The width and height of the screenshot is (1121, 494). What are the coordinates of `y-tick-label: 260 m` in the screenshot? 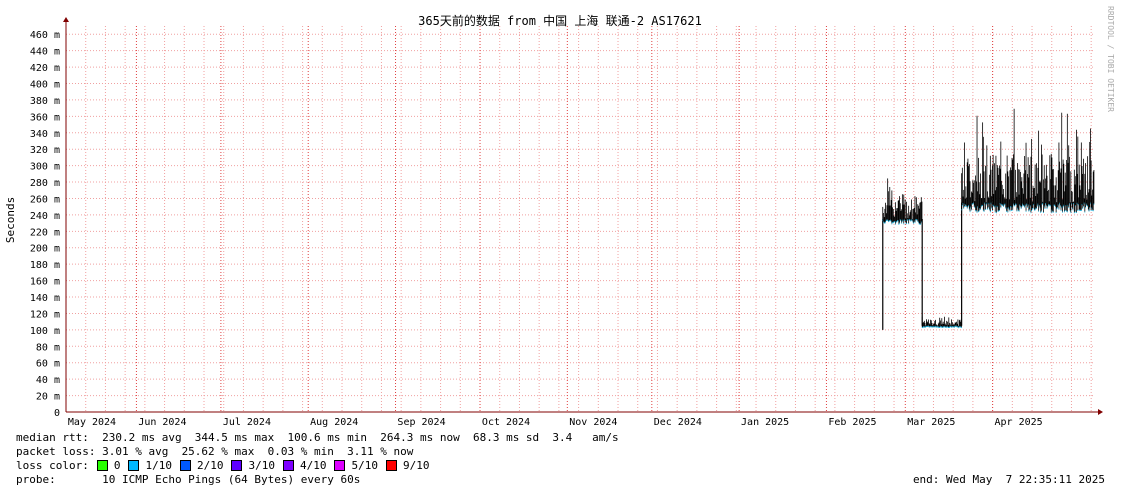 It's located at (45, 199).